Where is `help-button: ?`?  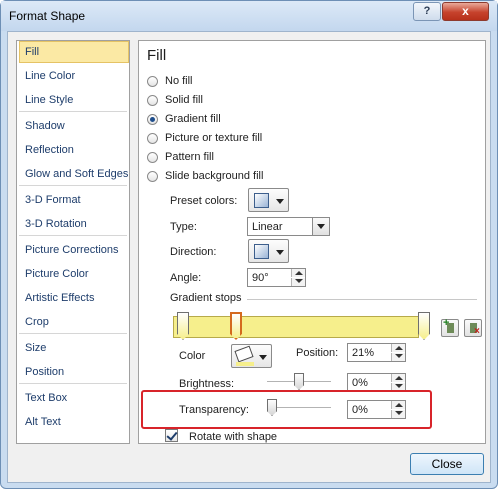
help-button: ? is located at coordinates (427, 11).